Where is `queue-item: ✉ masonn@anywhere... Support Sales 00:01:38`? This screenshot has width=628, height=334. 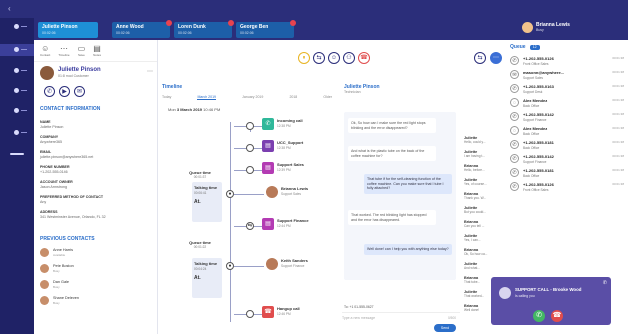 queue-item: ✉ masonn@anywhere... Support Sales 00:01:38 is located at coordinates (568, 76).